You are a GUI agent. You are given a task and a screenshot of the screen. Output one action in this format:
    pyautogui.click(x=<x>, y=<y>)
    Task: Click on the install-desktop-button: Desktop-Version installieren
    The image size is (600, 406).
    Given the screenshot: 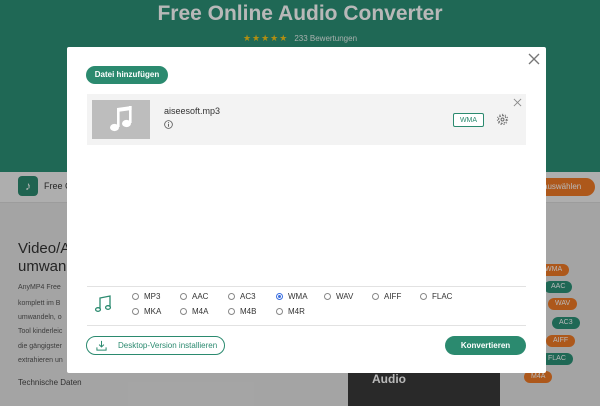 What is the action you would take?
    pyautogui.click(x=155, y=345)
    